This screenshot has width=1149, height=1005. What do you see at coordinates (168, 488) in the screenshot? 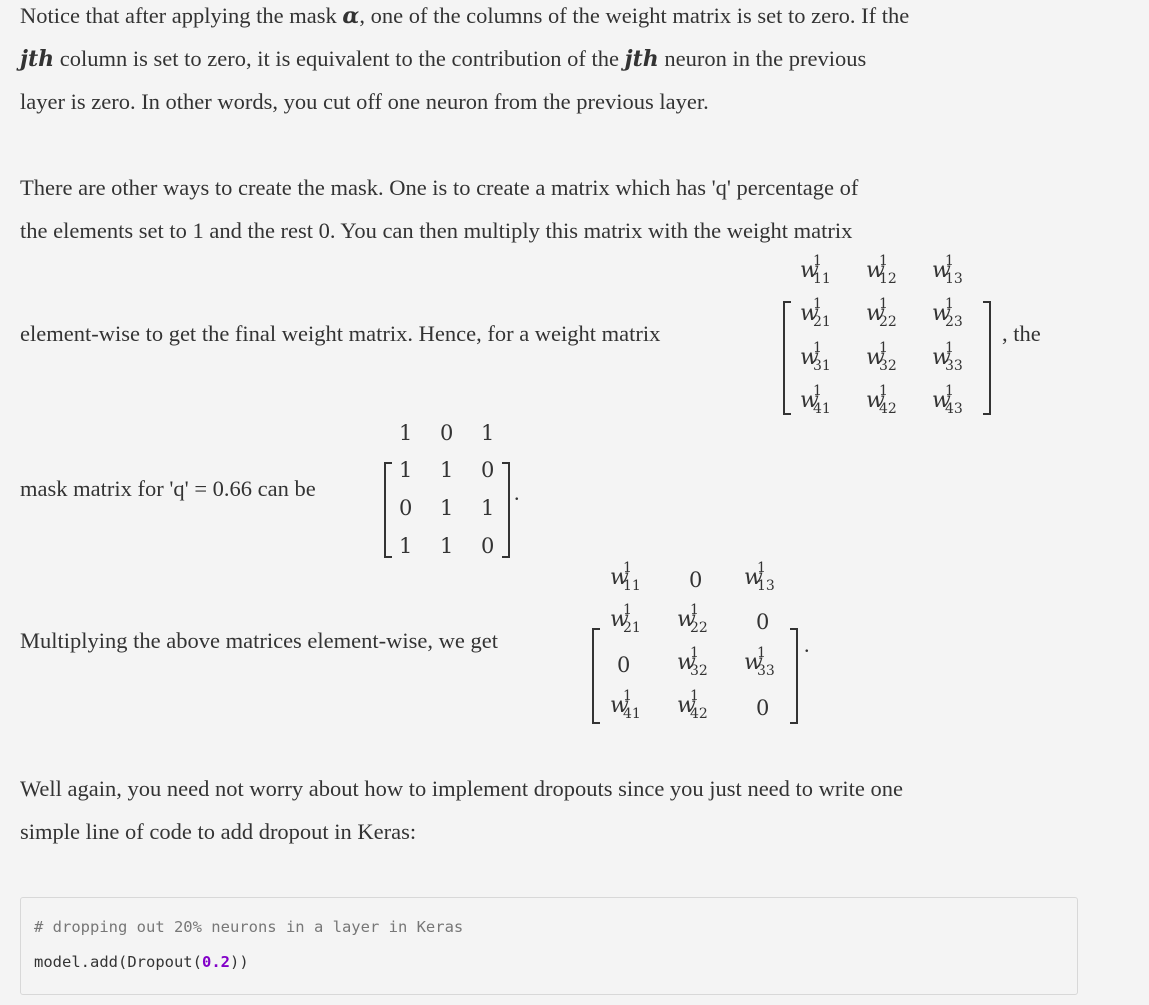
I see `para2-line4: mask matrix for 'q' = 0.66 can be` at bounding box center [168, 488].